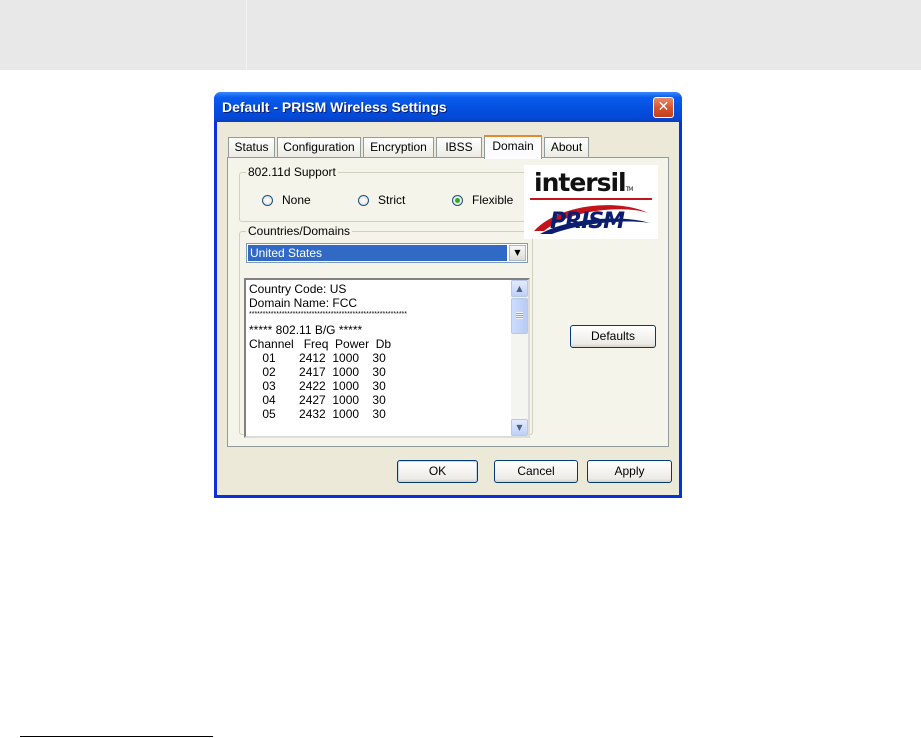 The height and width of the screenshot is (738, 921). I want to click on tab-about: About, so click(566, 147).